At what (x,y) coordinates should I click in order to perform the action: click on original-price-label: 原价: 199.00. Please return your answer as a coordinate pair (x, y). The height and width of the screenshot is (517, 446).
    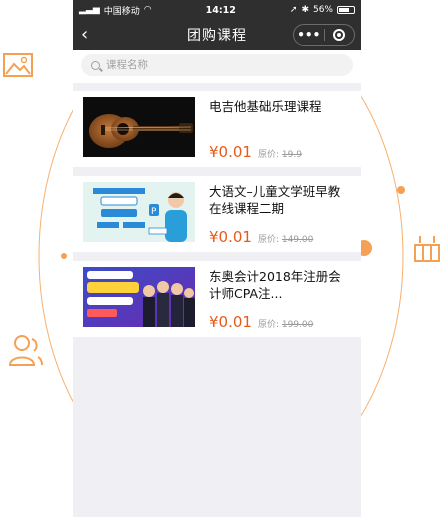
    Looking at the image, I should click on (285, 325).